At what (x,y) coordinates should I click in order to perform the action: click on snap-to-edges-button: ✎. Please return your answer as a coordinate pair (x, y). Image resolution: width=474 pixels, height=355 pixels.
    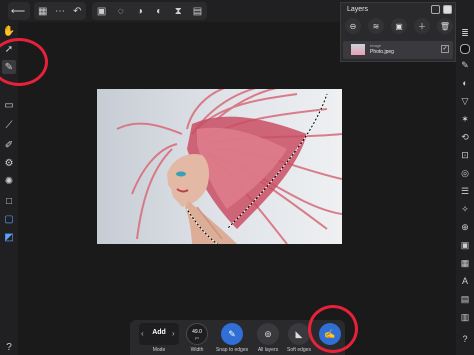
    Looking at the image, I should click on (232, 334).